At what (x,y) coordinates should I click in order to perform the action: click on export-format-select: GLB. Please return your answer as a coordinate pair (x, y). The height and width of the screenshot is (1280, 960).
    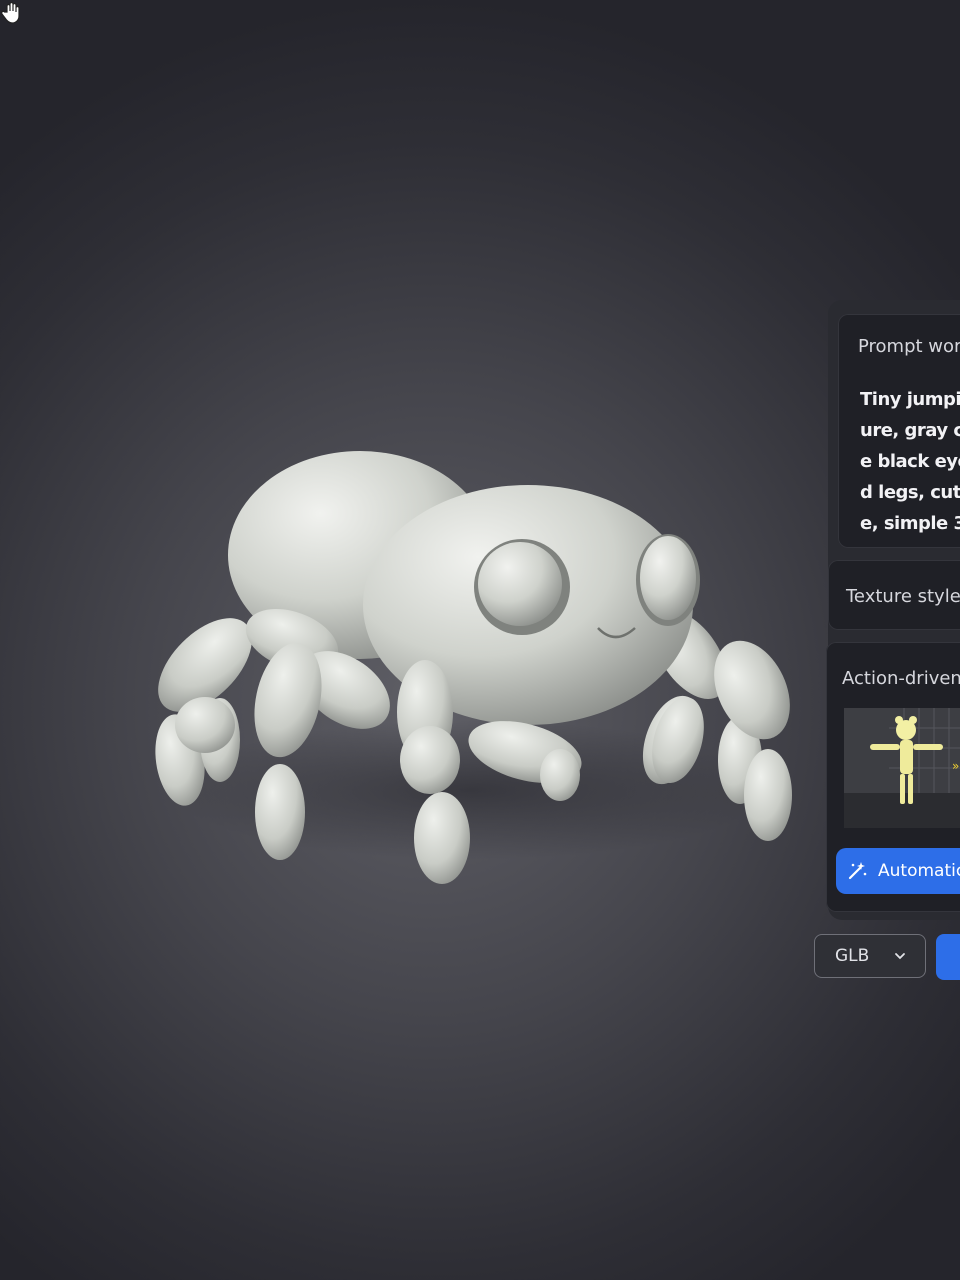
    Looking at the image, I should click on (870, 956).